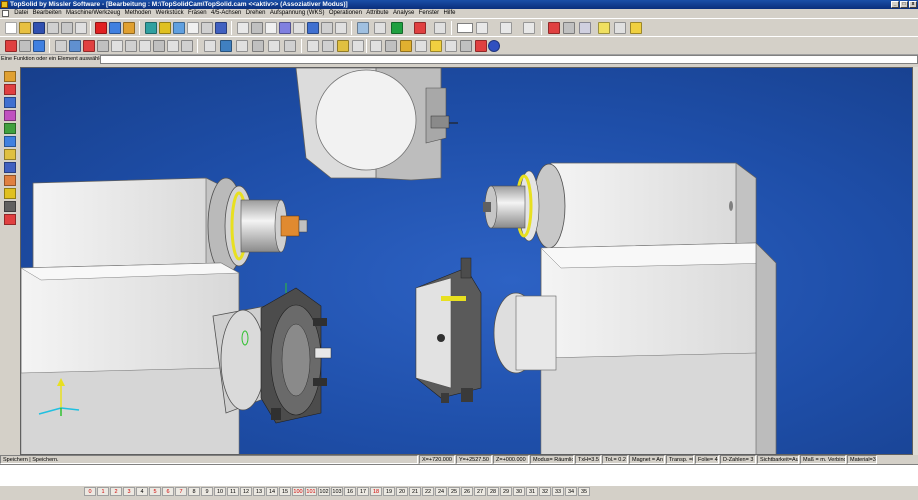  I want to click on layer-tab: 8, so click(194, 491).